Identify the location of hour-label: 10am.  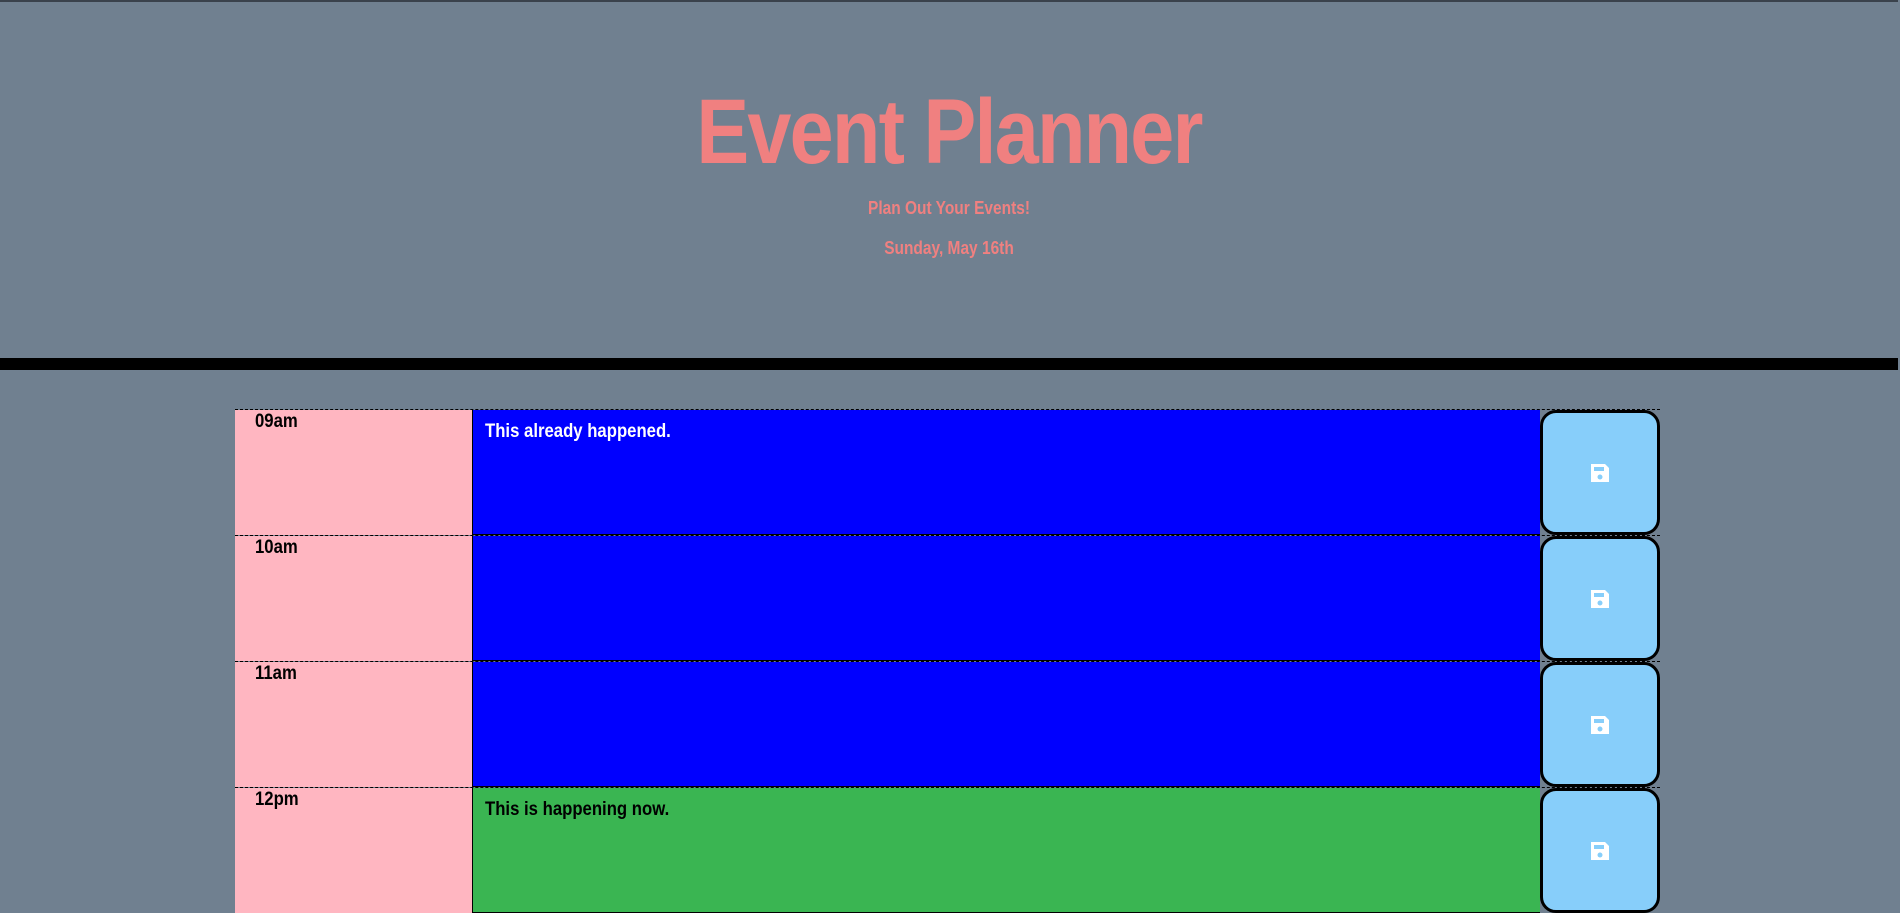
(276, 547).